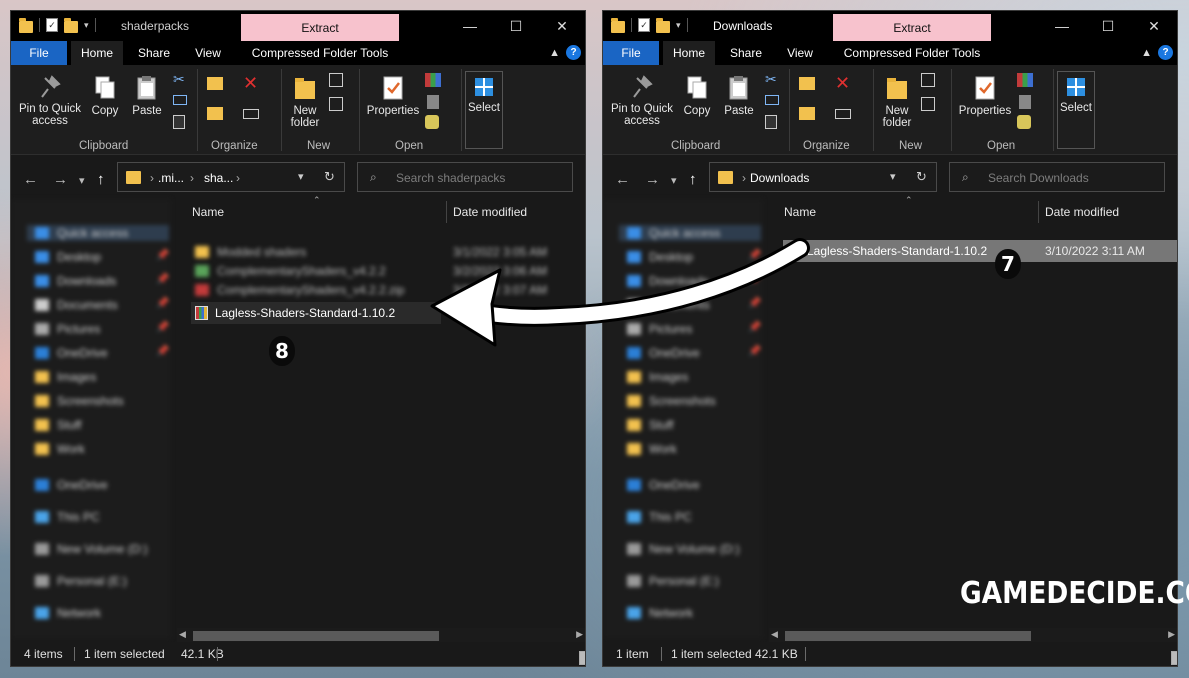  I want to click on nav-item-onedrive: OneDrive 📌, so click(102, 353).